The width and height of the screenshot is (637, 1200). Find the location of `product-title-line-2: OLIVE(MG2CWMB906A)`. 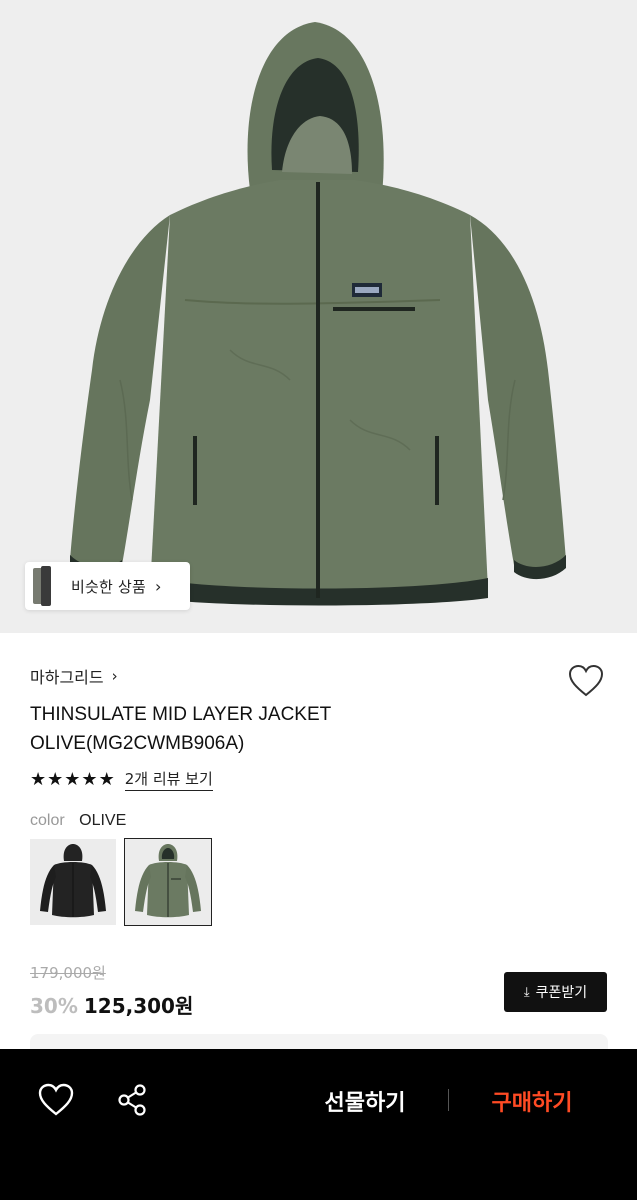

product-title-line-2: OLIVE(MG2CWMB906A) is located at coordinates (137, 743).